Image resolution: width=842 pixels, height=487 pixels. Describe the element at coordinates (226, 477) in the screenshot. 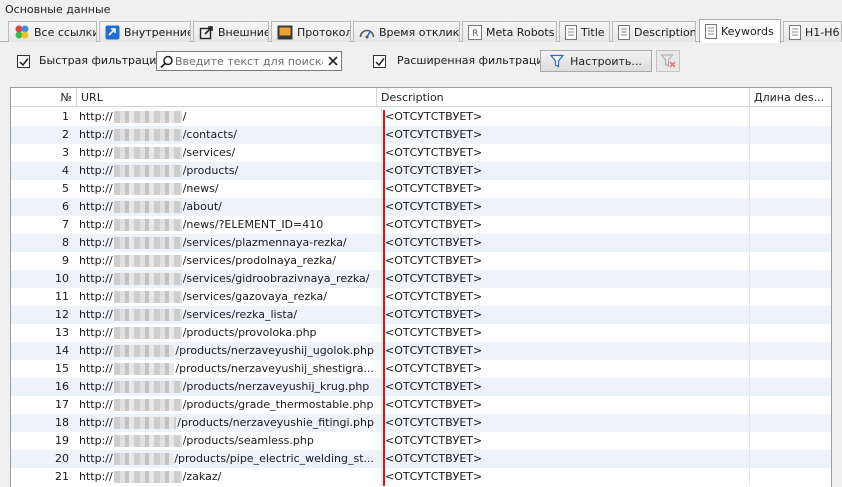

I see `row-url: http:// /zakaz/` at that location.